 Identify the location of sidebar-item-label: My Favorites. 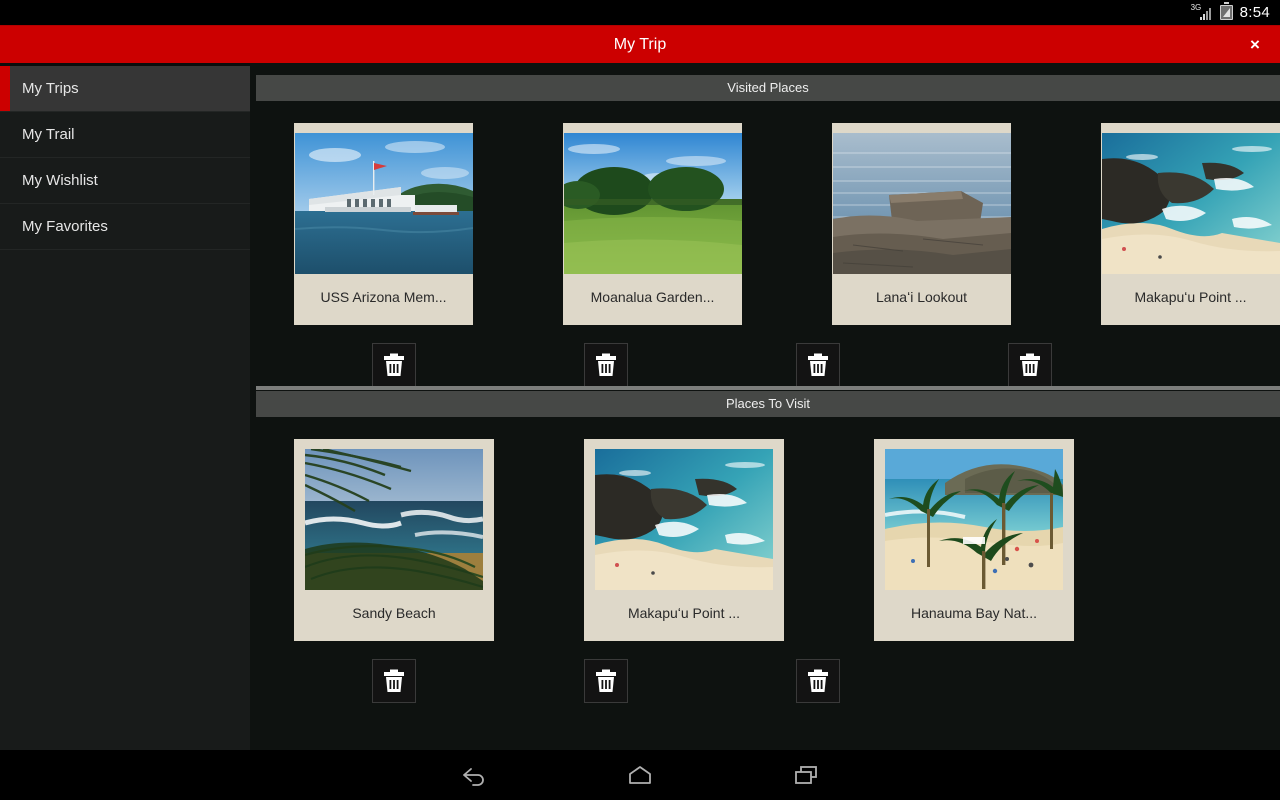
(65, 226).